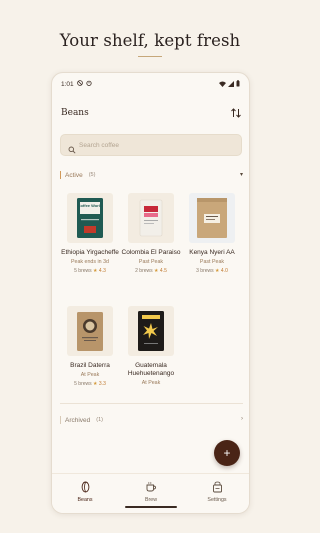  I want to click on signal-icon, so click(231, 83).